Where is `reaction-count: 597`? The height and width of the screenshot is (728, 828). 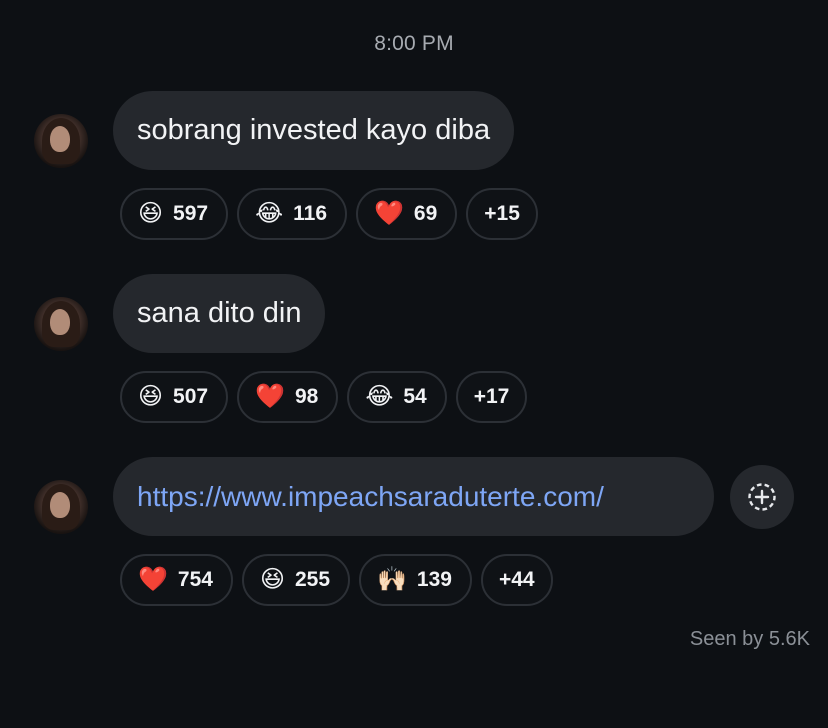
reaction-count: 597 is located at coordinates (191, 213).